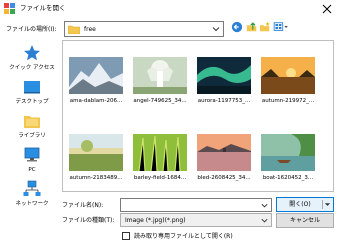  I want to click on app-icon, so click(10, 9).